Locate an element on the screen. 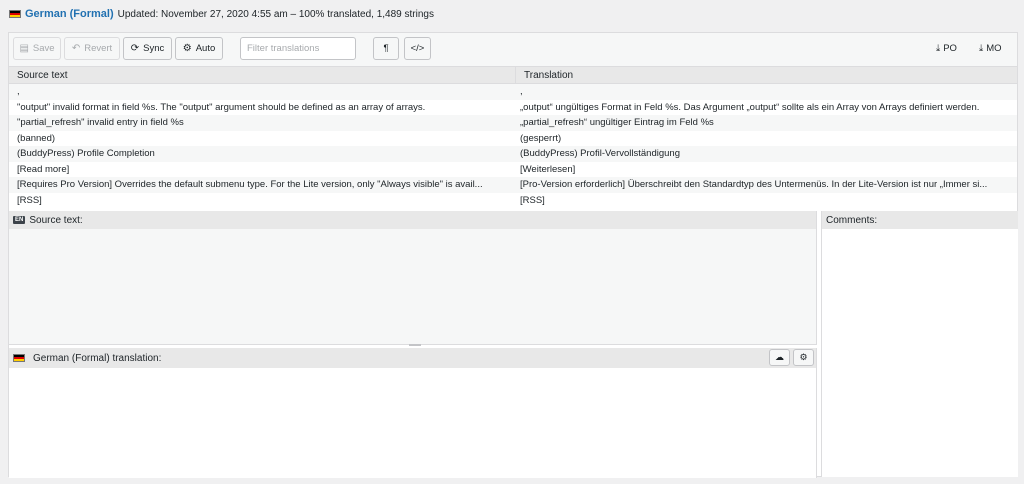 Image resolution: width=1024 pixels, height=484 pixels. comments-text-area is located at coordinates (920, 352).